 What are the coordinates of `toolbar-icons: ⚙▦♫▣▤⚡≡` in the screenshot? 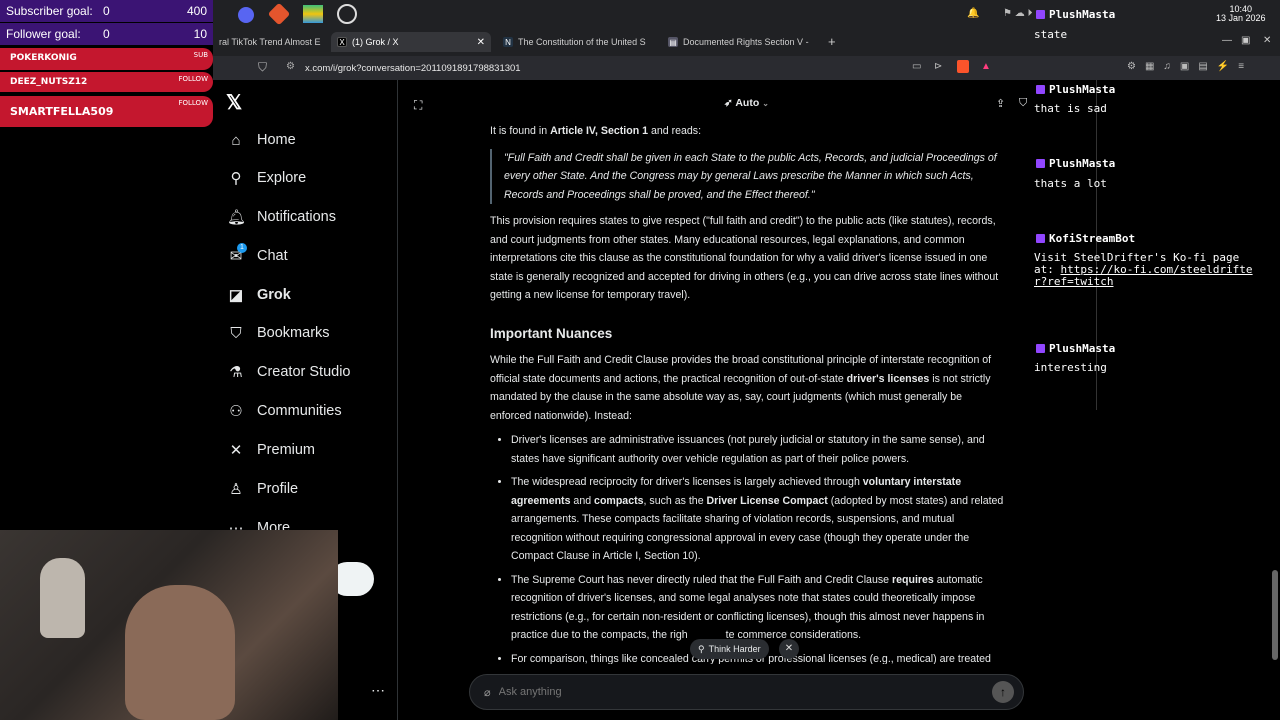 It's located at (1190, 66).